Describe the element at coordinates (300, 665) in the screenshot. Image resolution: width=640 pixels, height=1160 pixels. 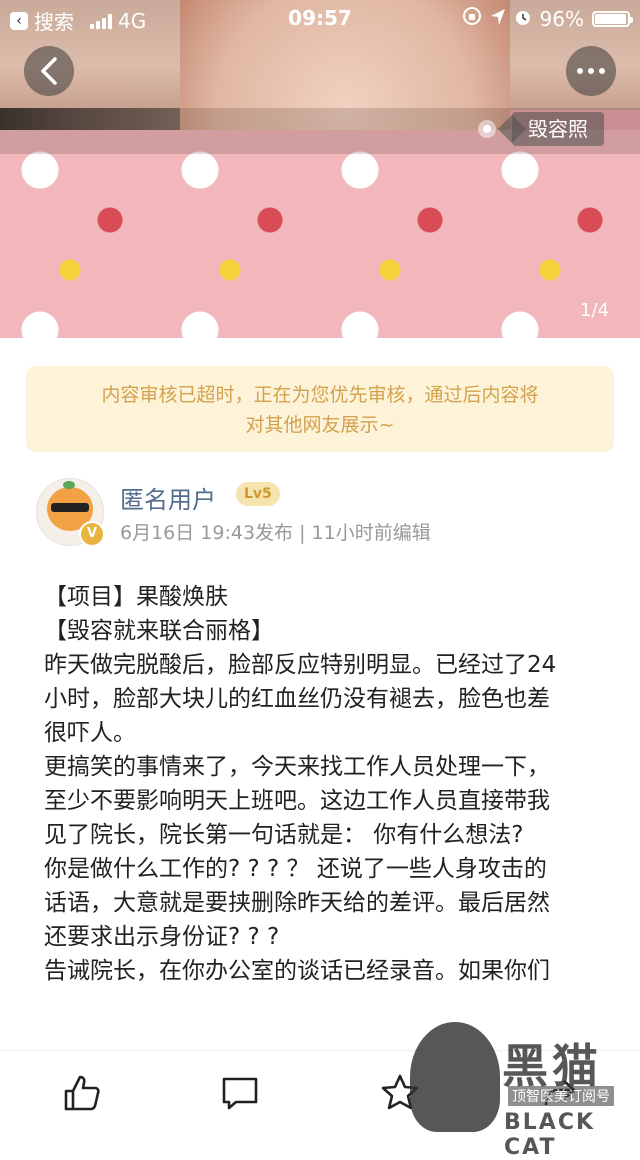
I see `post-line: 昨天做完脱酸后，脸部反应特别明显。已经过了24` at that location.